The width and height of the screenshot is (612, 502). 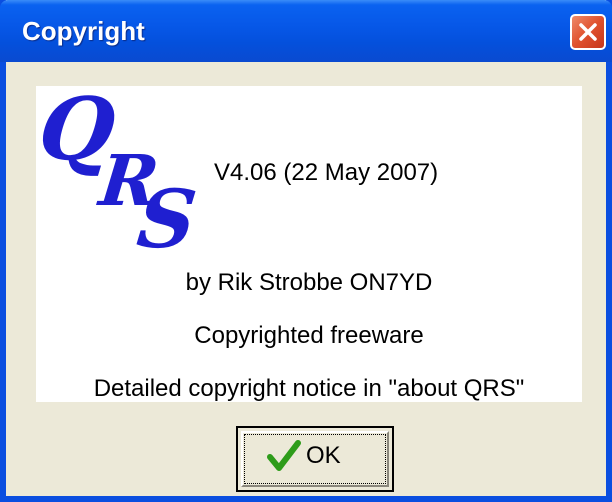 I want to click on svg-text: S, so click(x=167, y=214).